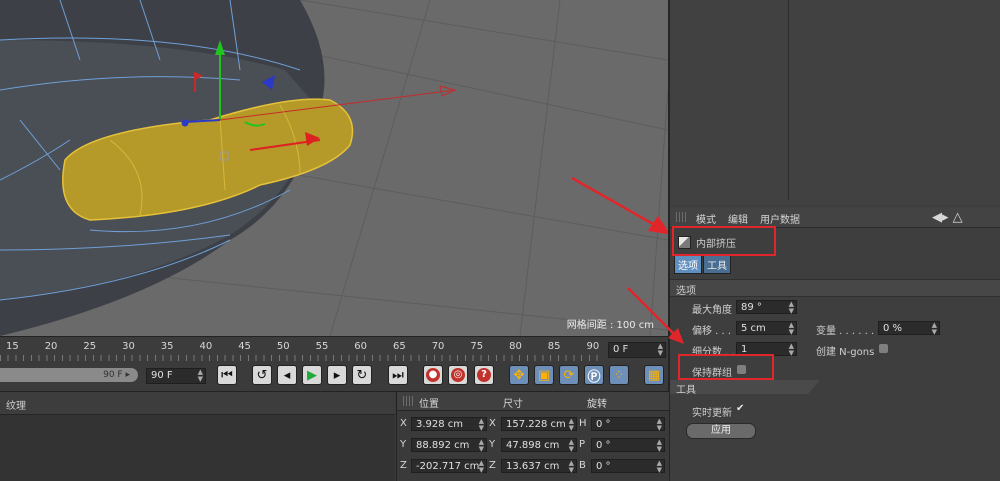 Image resolution: width=1000 pixels, height=481 pixels. Describe the element at coordinates (403, 423) in the screenshot. I see `position-axis-label: X` at that location.